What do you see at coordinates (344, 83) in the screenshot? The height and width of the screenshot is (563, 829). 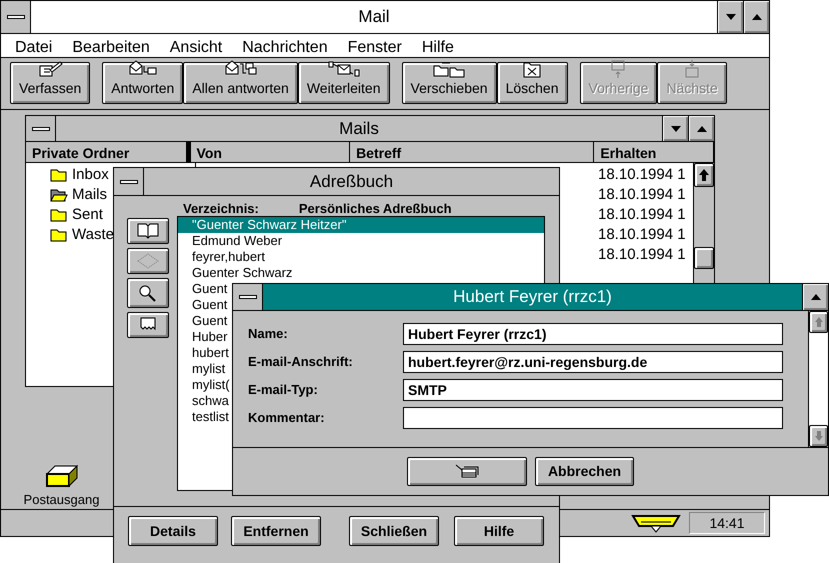 I see `toolbar-button: Weiterleiten` at bounding box center [344, 83].